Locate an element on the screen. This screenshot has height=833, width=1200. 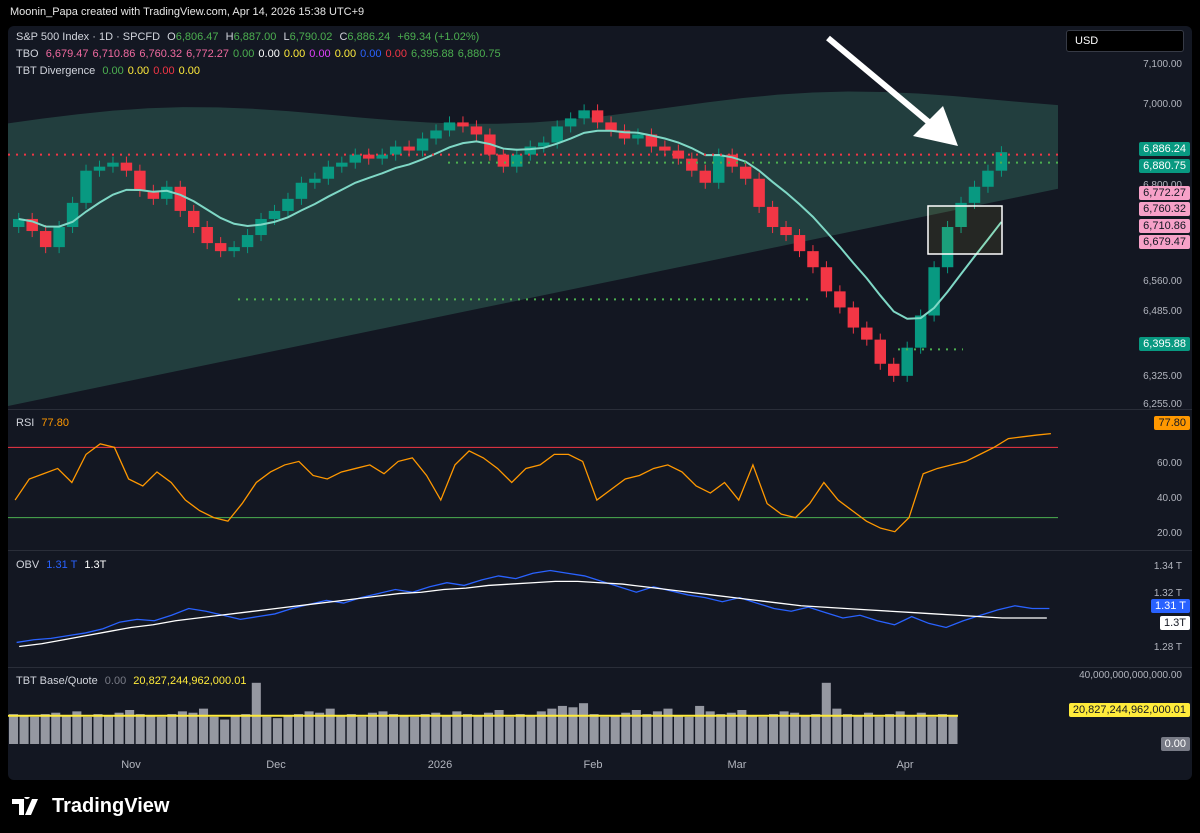
low-value: 6,790.02 is located at coordinates (311, 37).